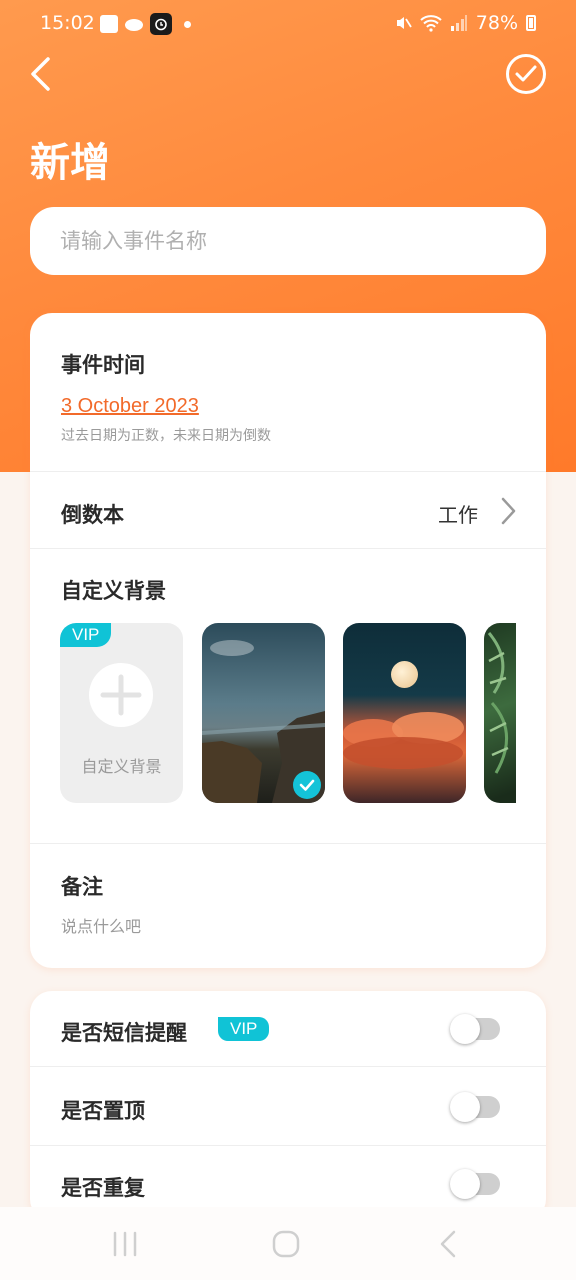 This screenshot has height=1280, width=576. What do you see at coordinates (130, 406) in the screenshot?
I see `event-date-link: 3 October 2023` at bounding box center [130, 406].